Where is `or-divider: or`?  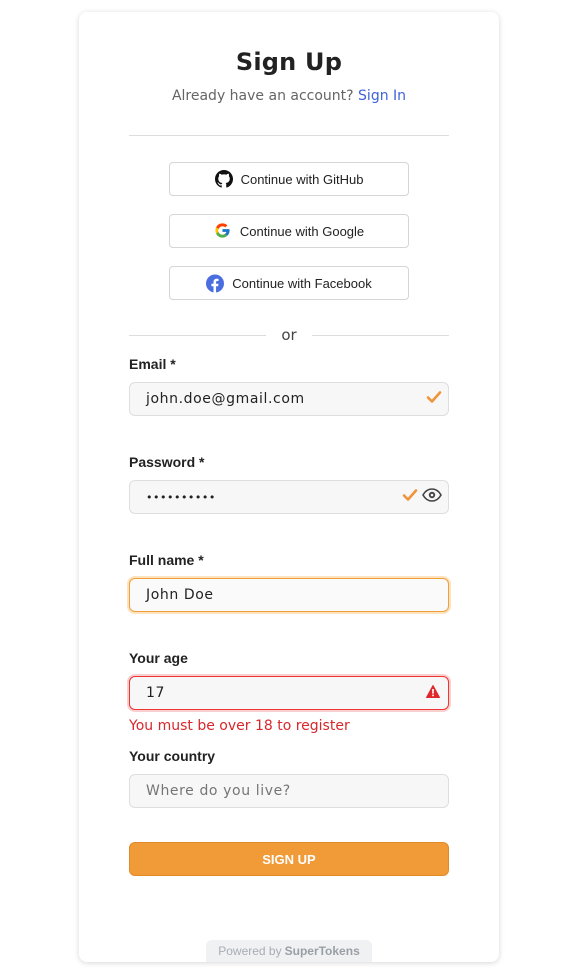 or-divider: or is located at coordinates (289, 336).